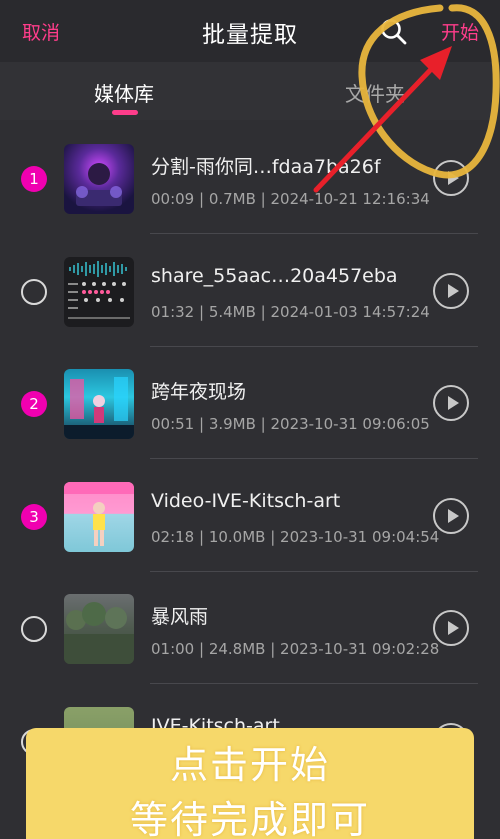 This screenshot has height=839, width=500. Describe the element at coordinates (249, 818) in the screenshot. I see `banner-line-2: 等待完成即可` at that location.